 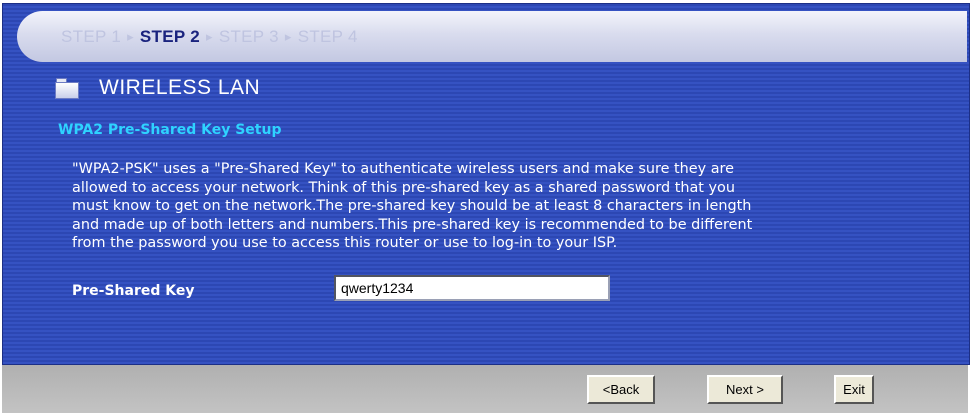 What do you see at coordinates (492, 36) in the screenshot?
I see `steps-bar: STEP 1 ▸ STEP 2 ▸ STEP 3 ▸ STEP 4` at bounding box center [492, 36].